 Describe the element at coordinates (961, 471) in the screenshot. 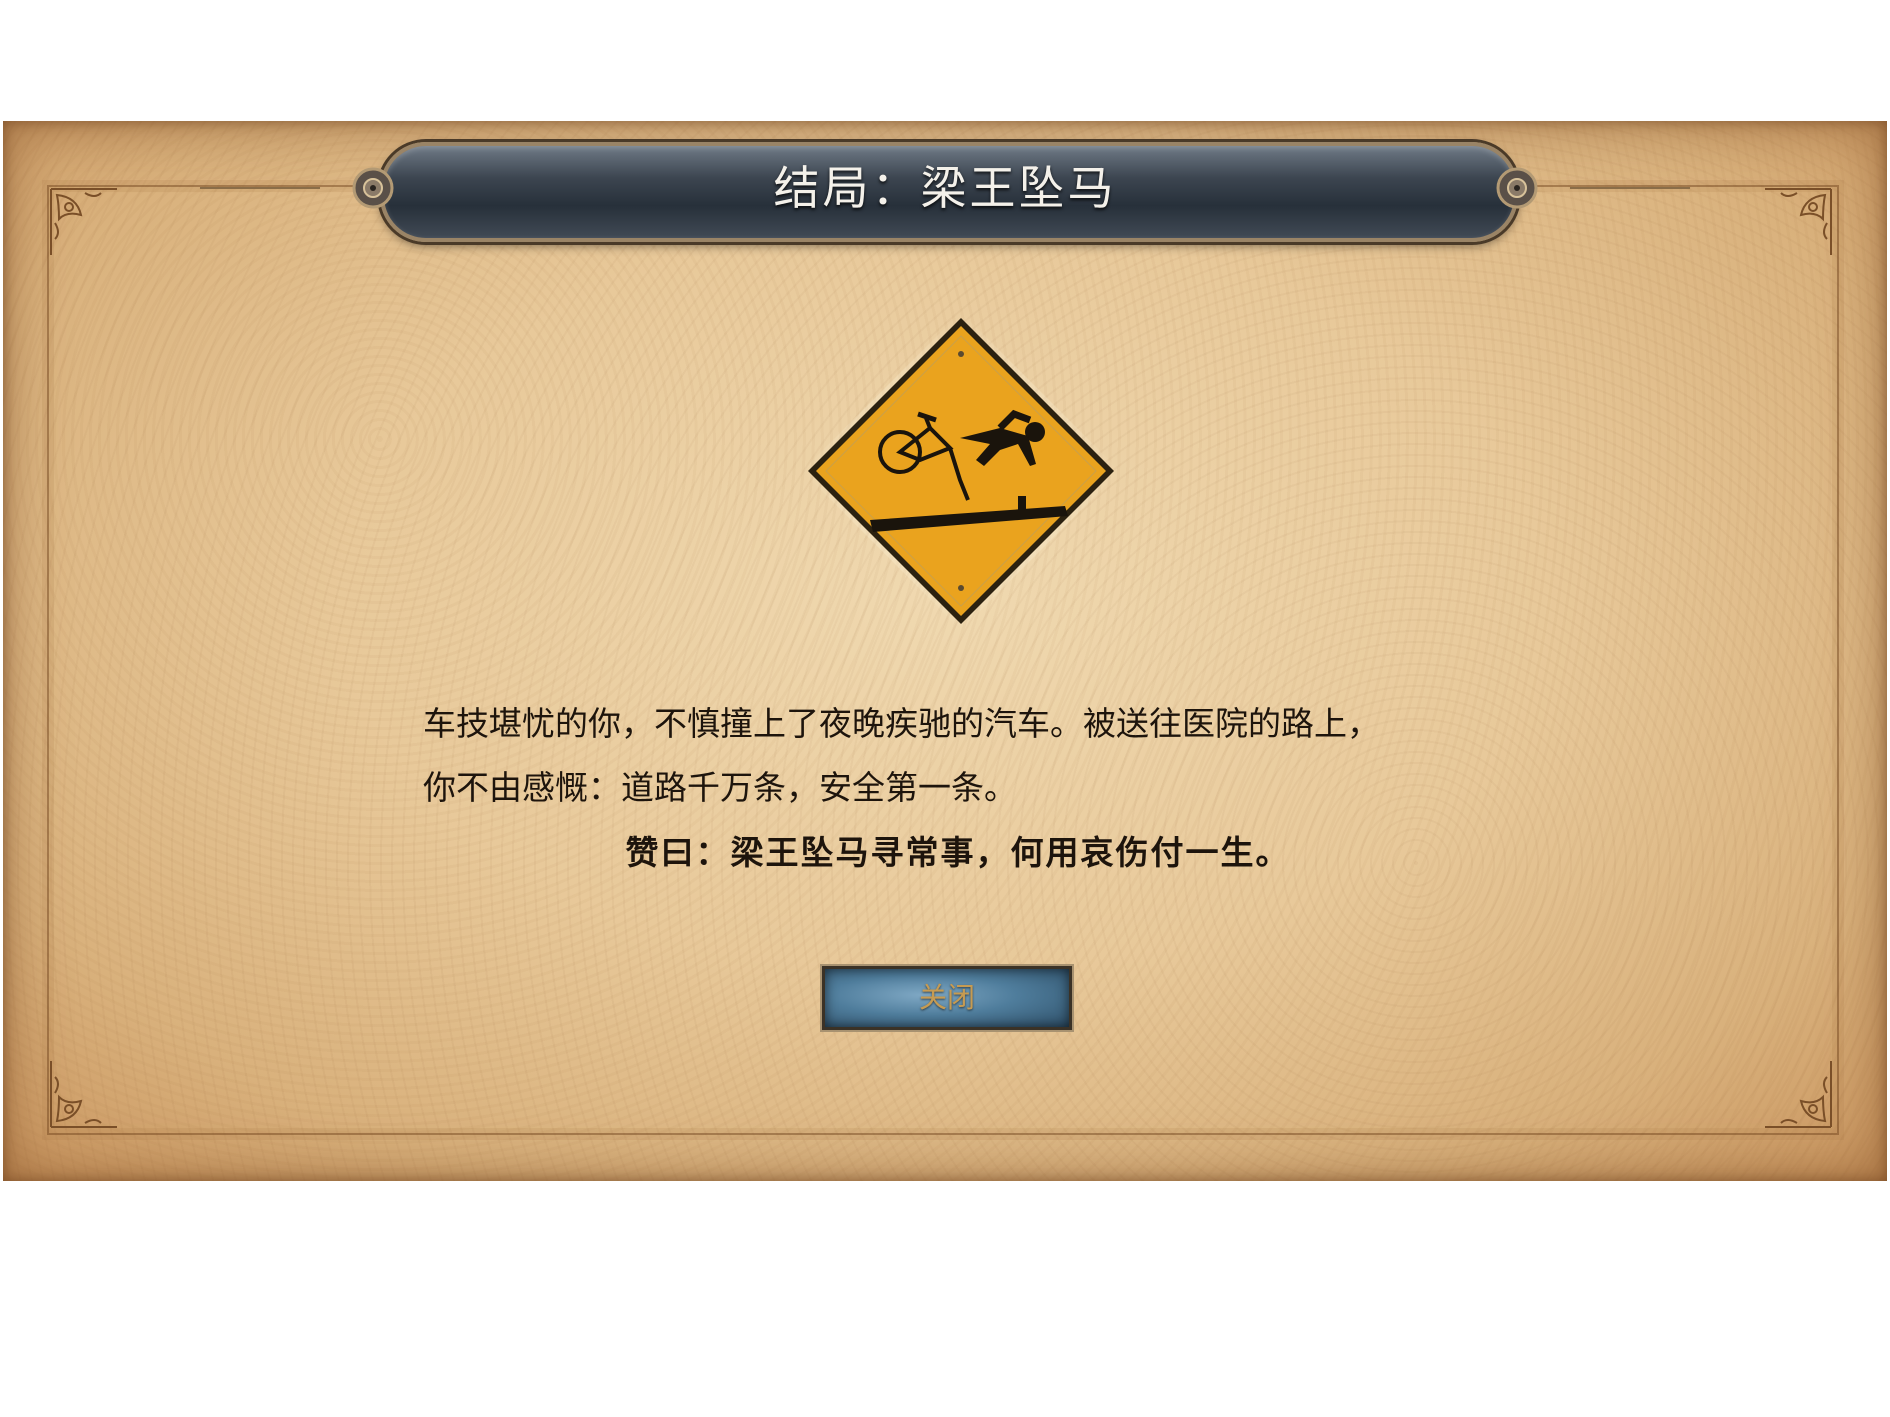

I see `bicycle-crash-warning-icon` at that location.